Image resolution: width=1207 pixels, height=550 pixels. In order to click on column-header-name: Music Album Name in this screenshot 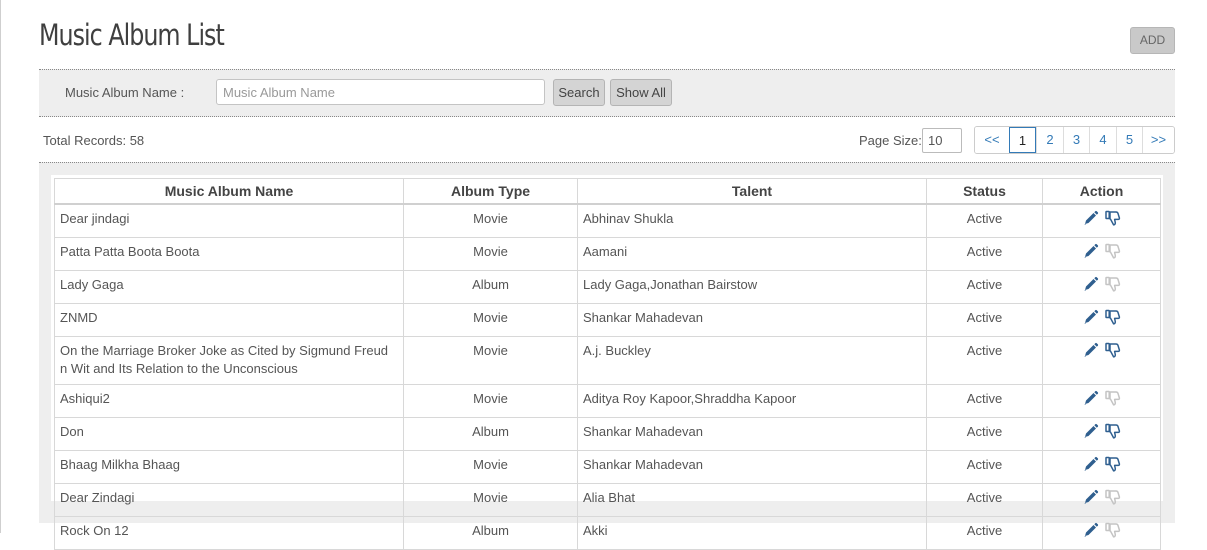, I will do `click(229, 191)`.